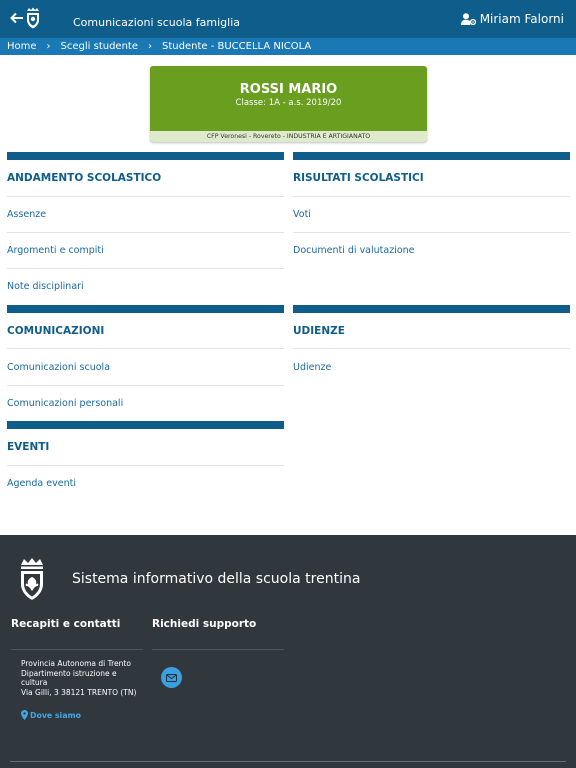 The height and width of the screenshot is (768, 576). I want to click on app-title: Comunicazioni scuola famiglia, so click(156, 22).